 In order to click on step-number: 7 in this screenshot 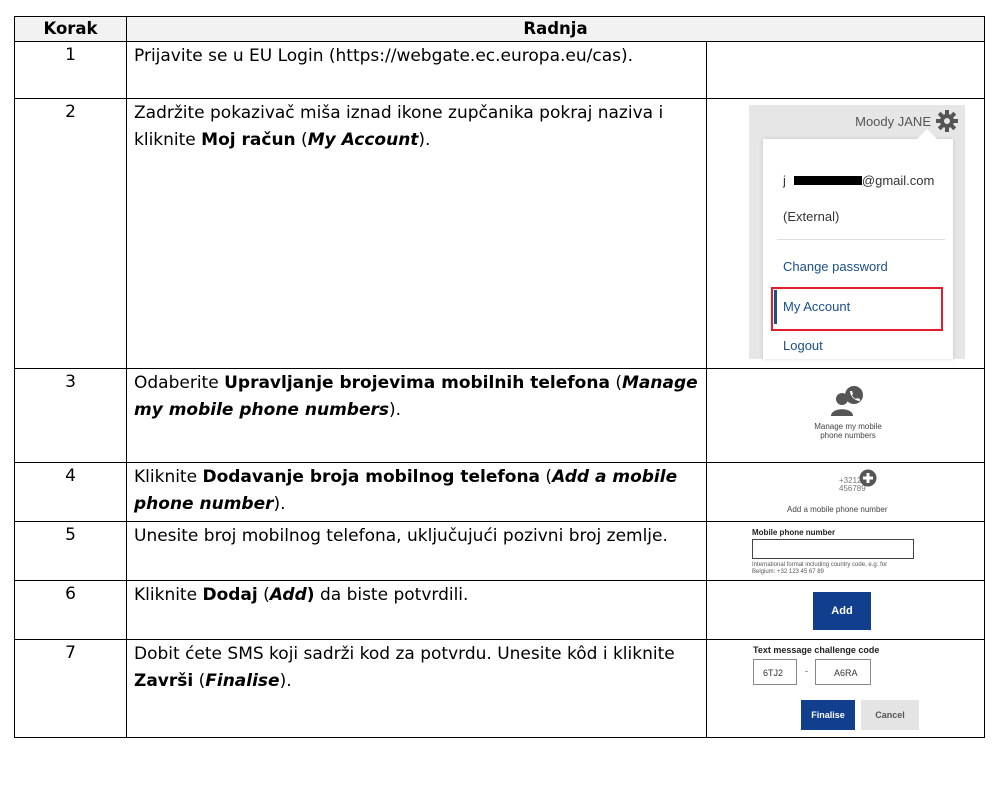, I will do `click(70, 688)`.